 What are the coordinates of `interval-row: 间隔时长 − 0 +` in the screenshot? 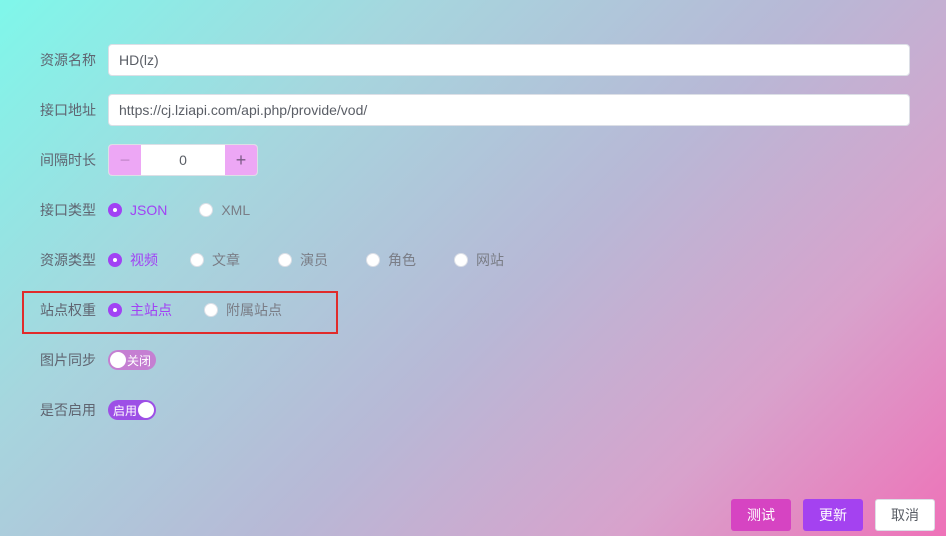 It's located at (149, 160).